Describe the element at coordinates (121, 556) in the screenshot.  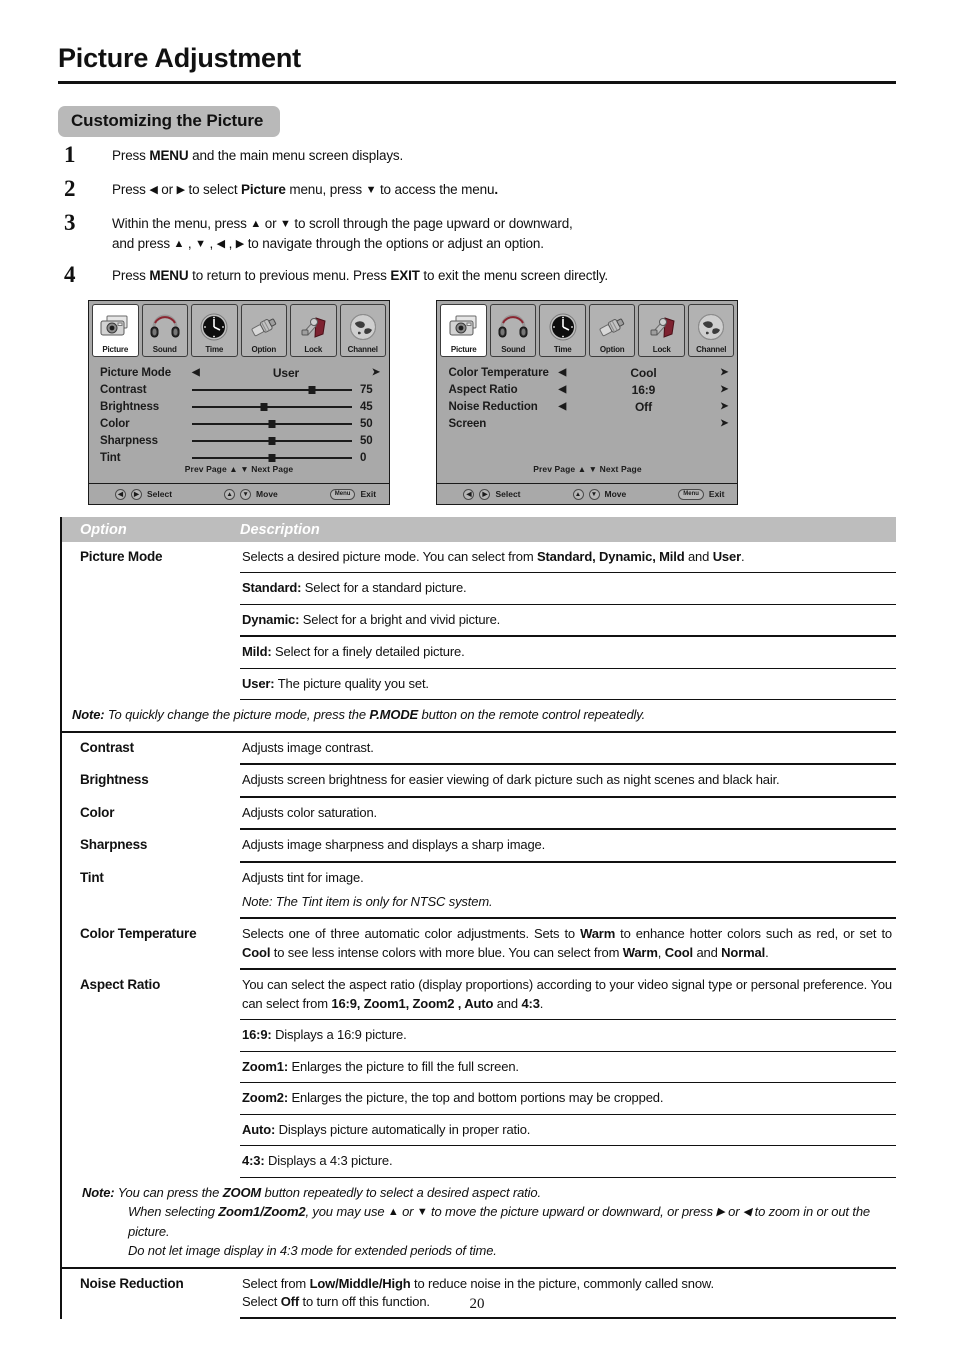
I see `table-cell-option: Picture Mode` at that location.